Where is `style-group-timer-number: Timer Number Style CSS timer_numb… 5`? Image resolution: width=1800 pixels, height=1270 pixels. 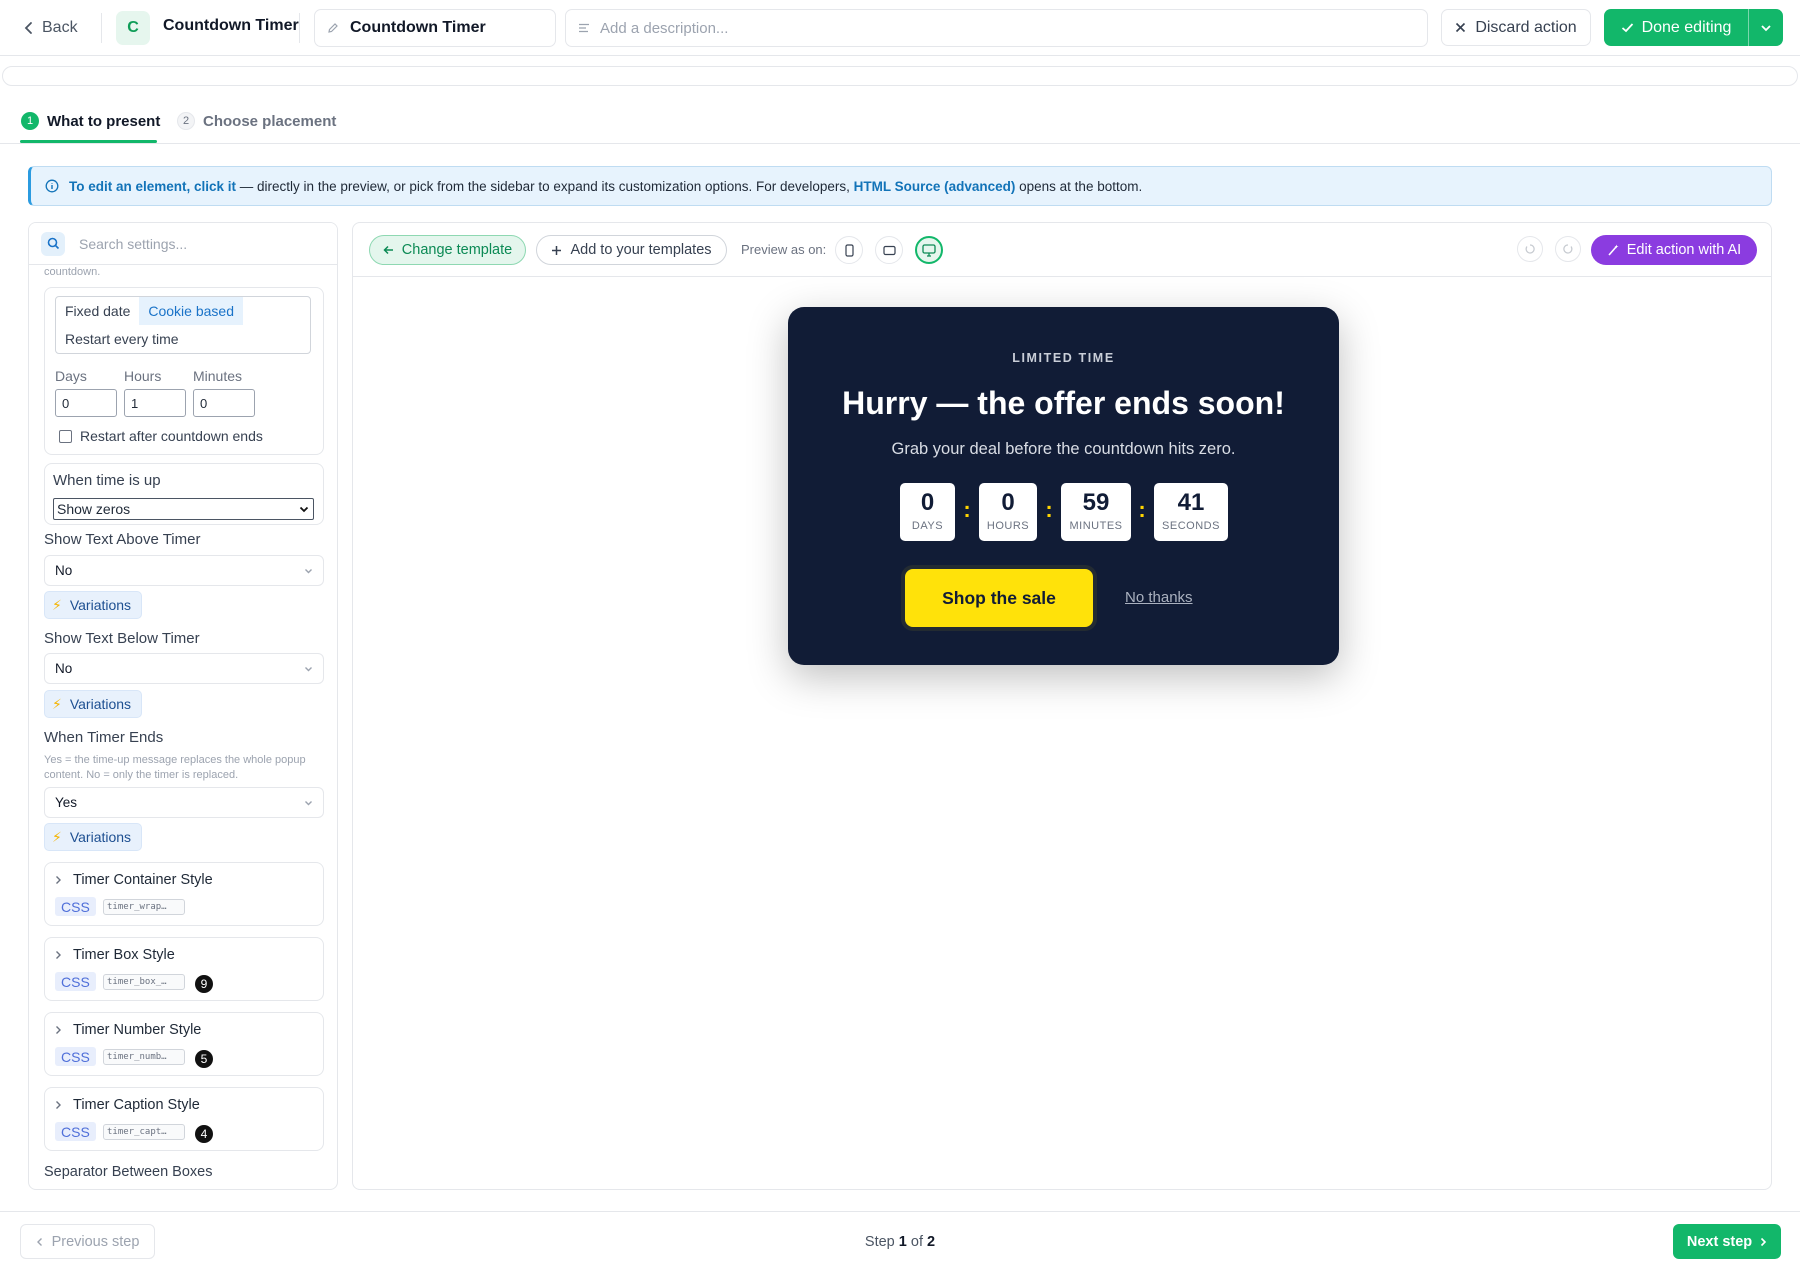 style-group-timer-number: Timer Number Style CSS timer_numb… 5 is located at coordinates (184, 1044).